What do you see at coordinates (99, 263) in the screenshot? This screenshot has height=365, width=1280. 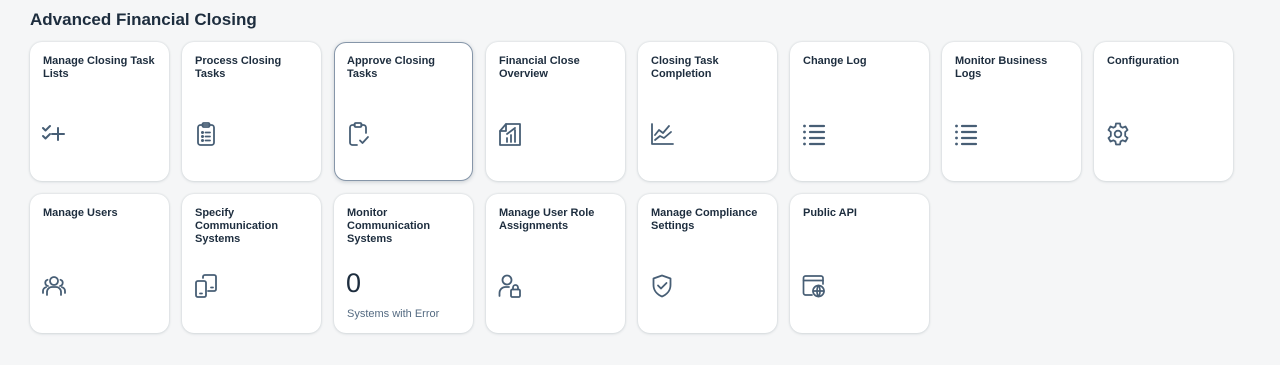 I see `tile-manage-users: Manage Users` at bounding box center [99, 263].